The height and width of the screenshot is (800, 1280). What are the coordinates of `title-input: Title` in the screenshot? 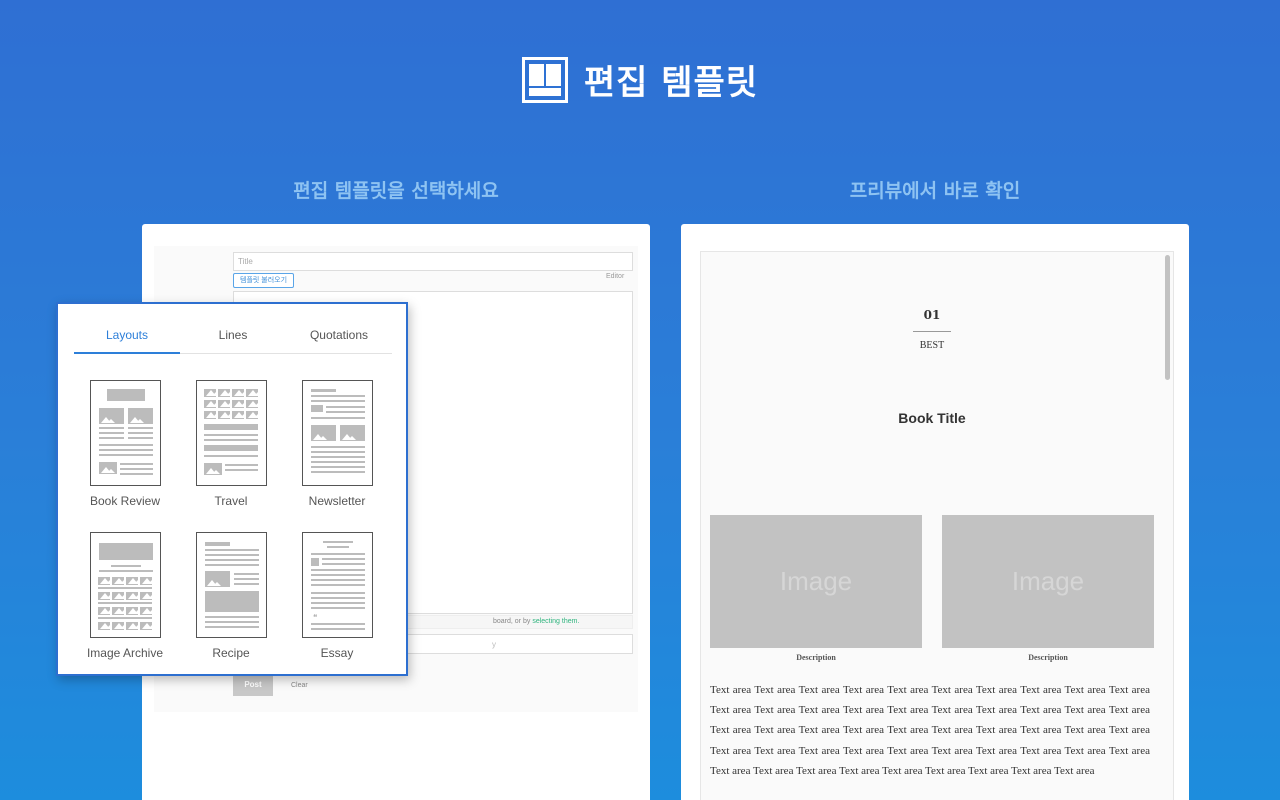 It's located at (433, 261).